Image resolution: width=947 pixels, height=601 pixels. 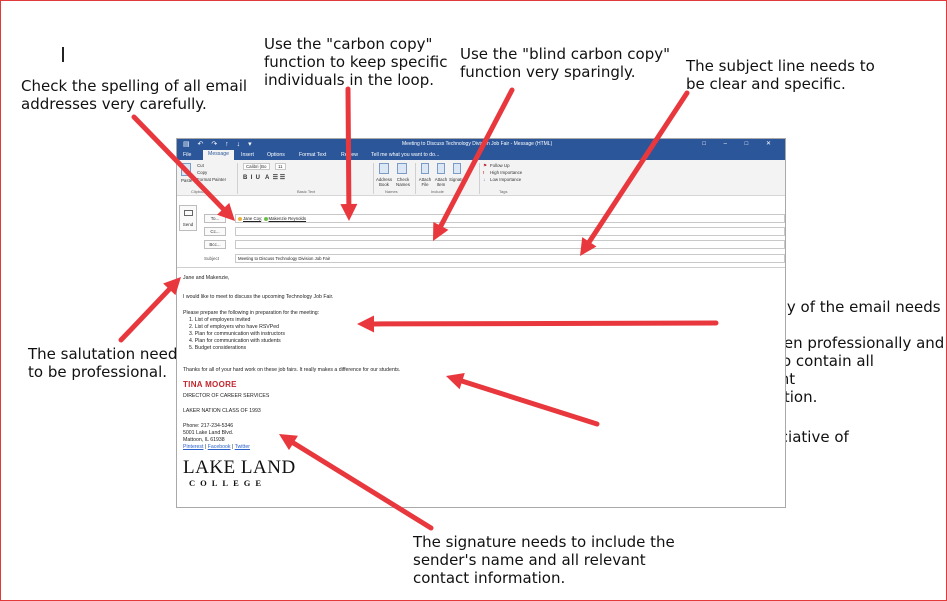 I want to click on group-include: Include, so click(x=437, y=191).